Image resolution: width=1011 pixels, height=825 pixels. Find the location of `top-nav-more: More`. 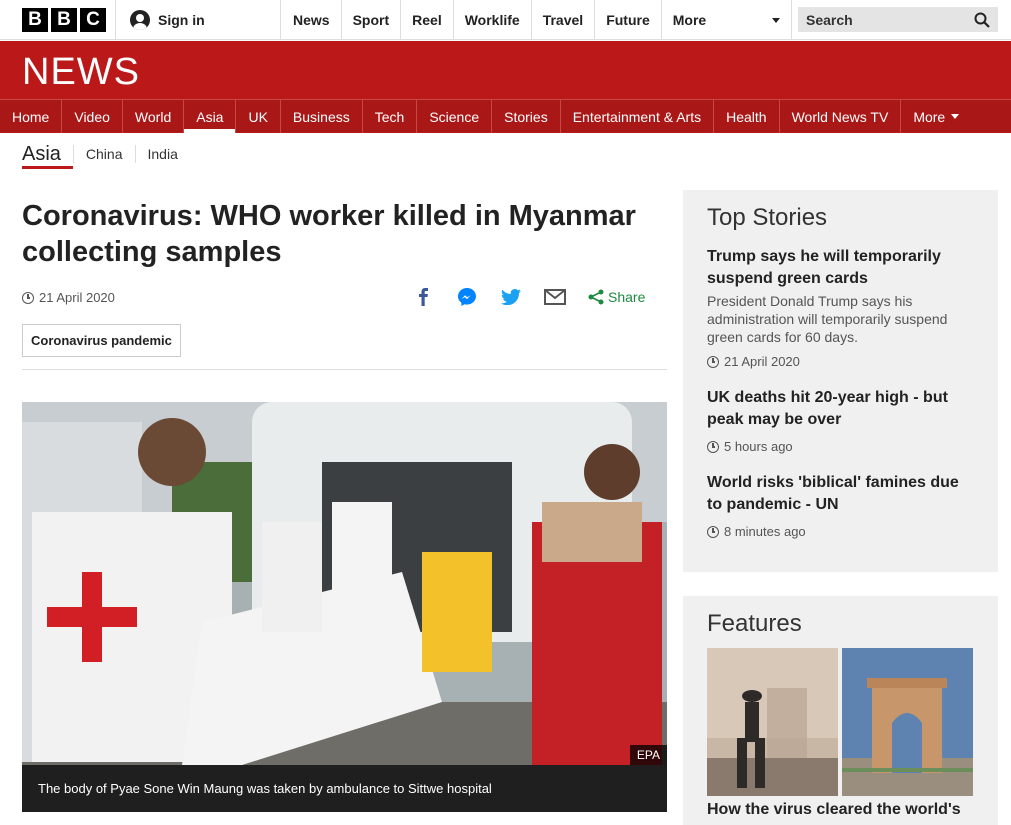

top-nav-more: More is located at coordinates (727, 20).